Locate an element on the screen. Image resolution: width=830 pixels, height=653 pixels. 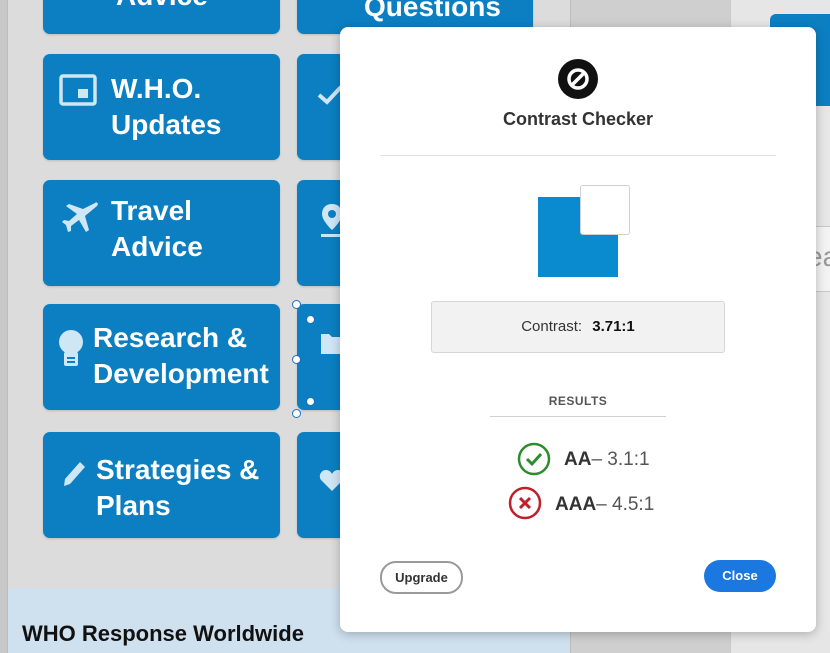
tile-travel-advice: Travel Advice is located at coordinates (161, 233).